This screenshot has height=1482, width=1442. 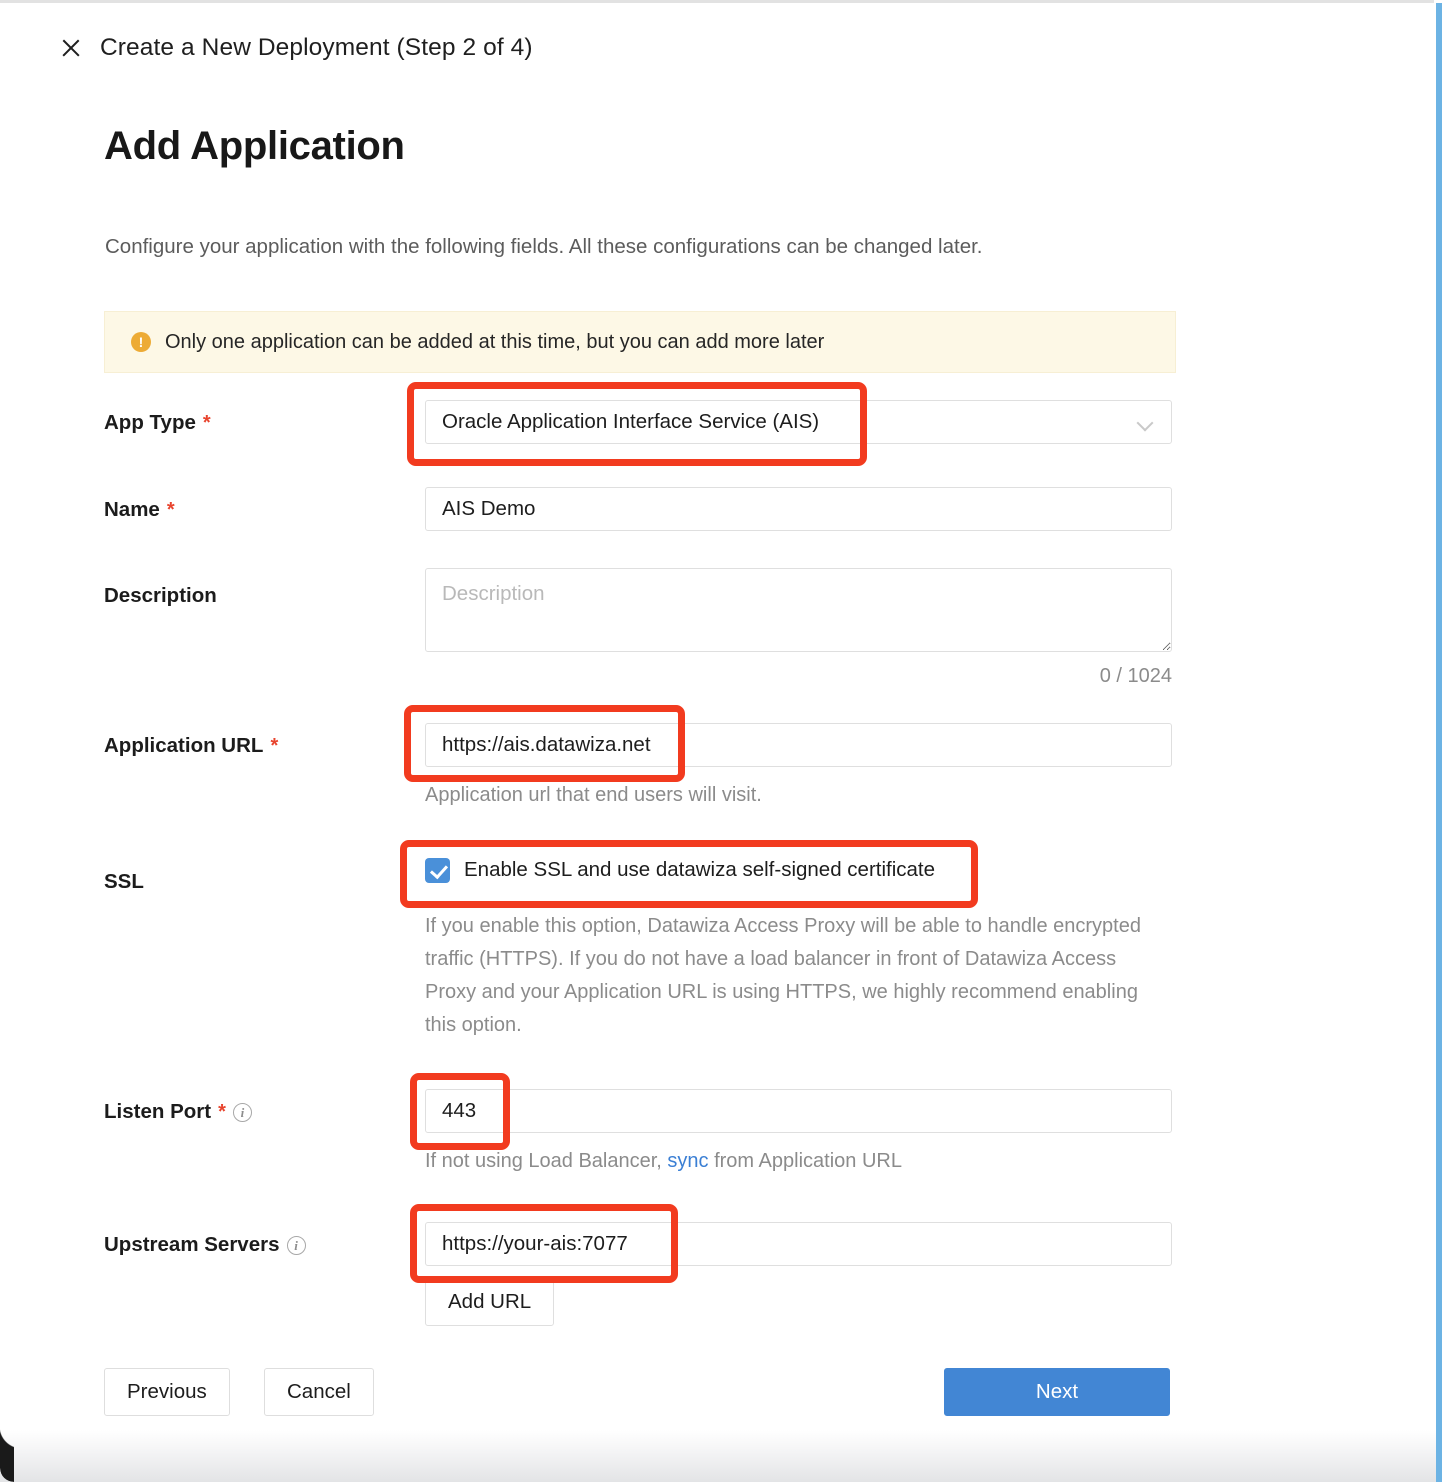 I want to click on top-divider, so click(x=717, y=1).